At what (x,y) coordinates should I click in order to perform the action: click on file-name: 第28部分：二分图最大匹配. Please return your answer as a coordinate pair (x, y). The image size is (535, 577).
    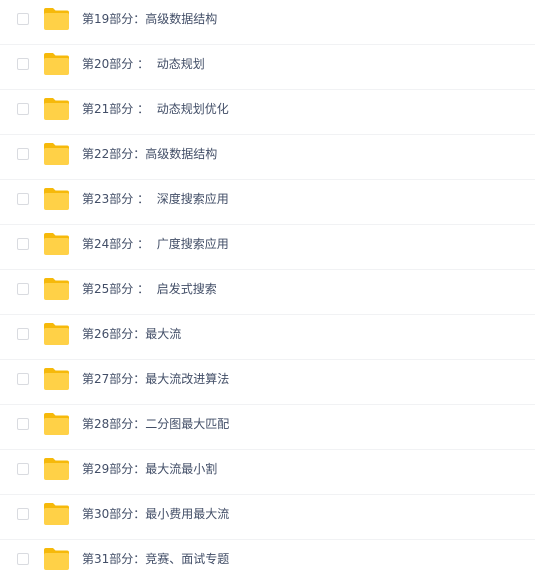
    Looking at the image, I should click on (155, 424).